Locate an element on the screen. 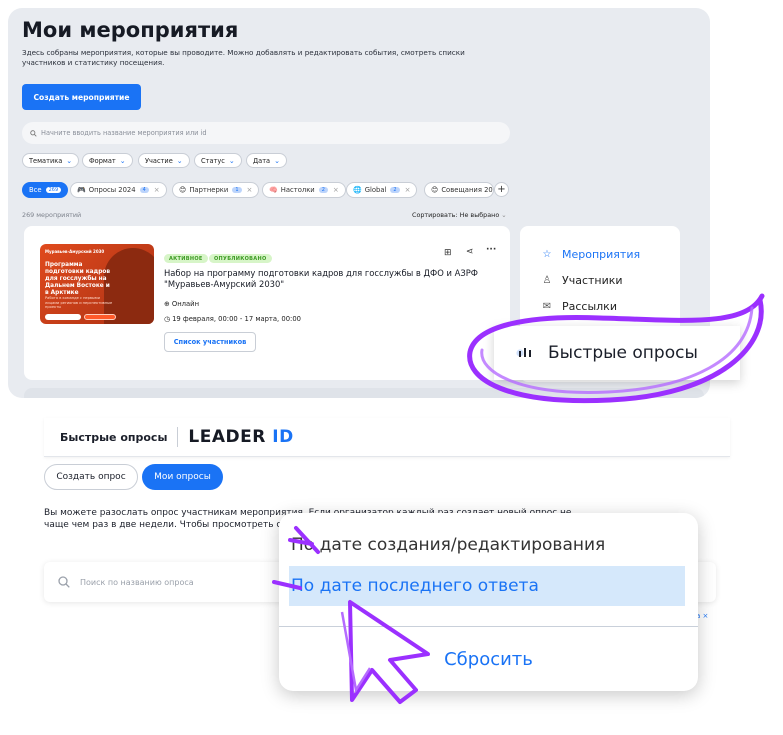  tab-my-surveys: Мои опросы is located at coordinates (182, 477).